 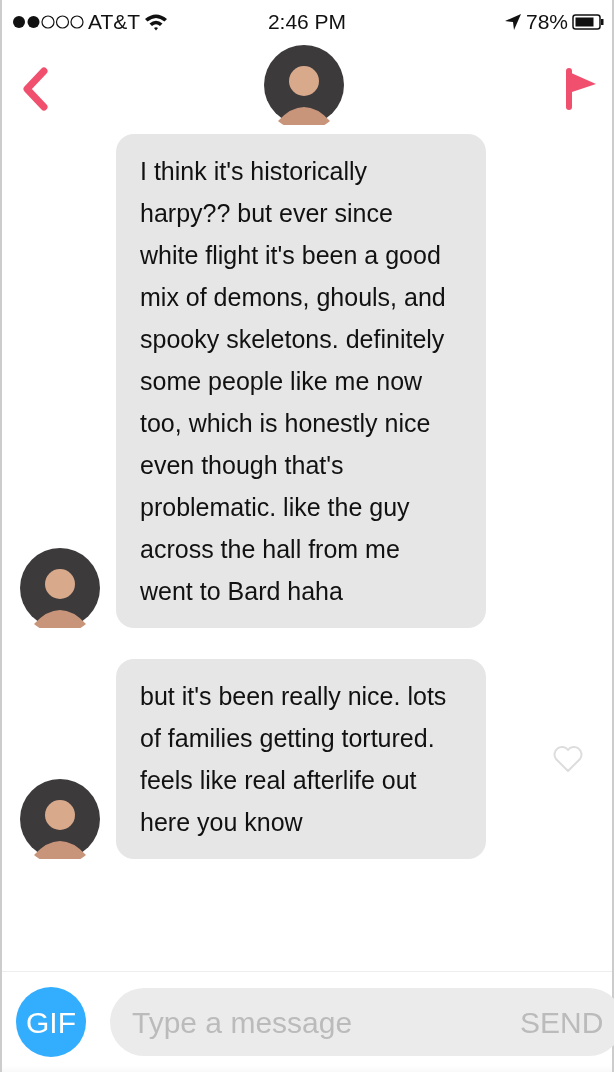 I want to click on chevron-left-icon, so click(x=35, y=89).